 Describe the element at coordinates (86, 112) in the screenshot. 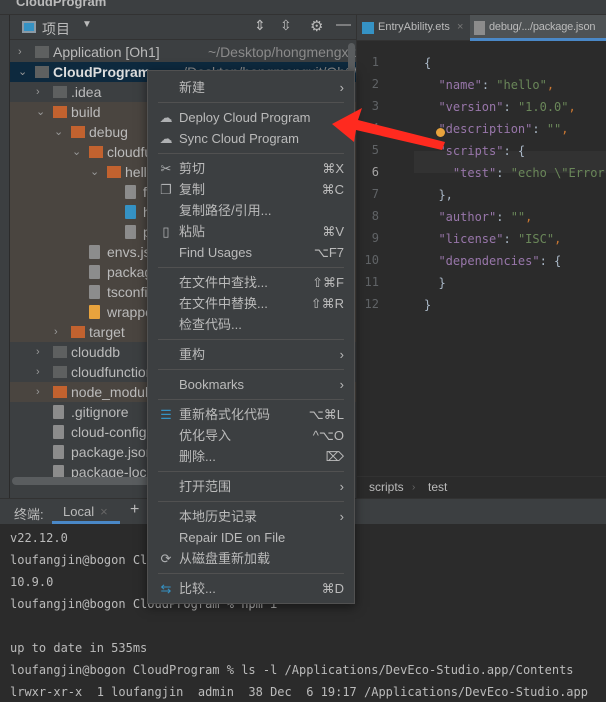

I see `tree-item-label: build` at that location.